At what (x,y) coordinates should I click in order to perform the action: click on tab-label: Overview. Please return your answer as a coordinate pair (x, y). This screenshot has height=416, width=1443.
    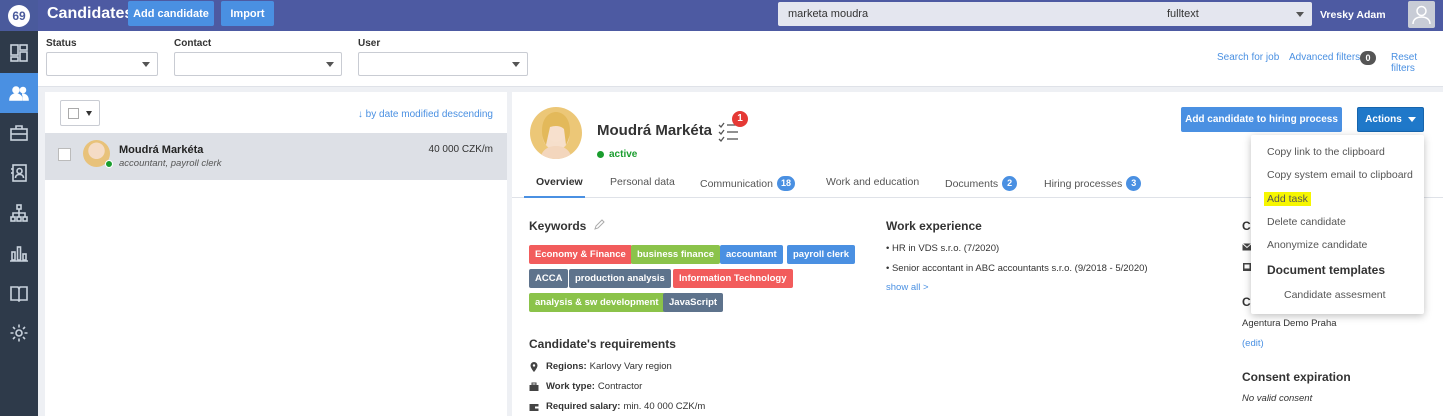
    Looking at the image, I should click on (559, 182).